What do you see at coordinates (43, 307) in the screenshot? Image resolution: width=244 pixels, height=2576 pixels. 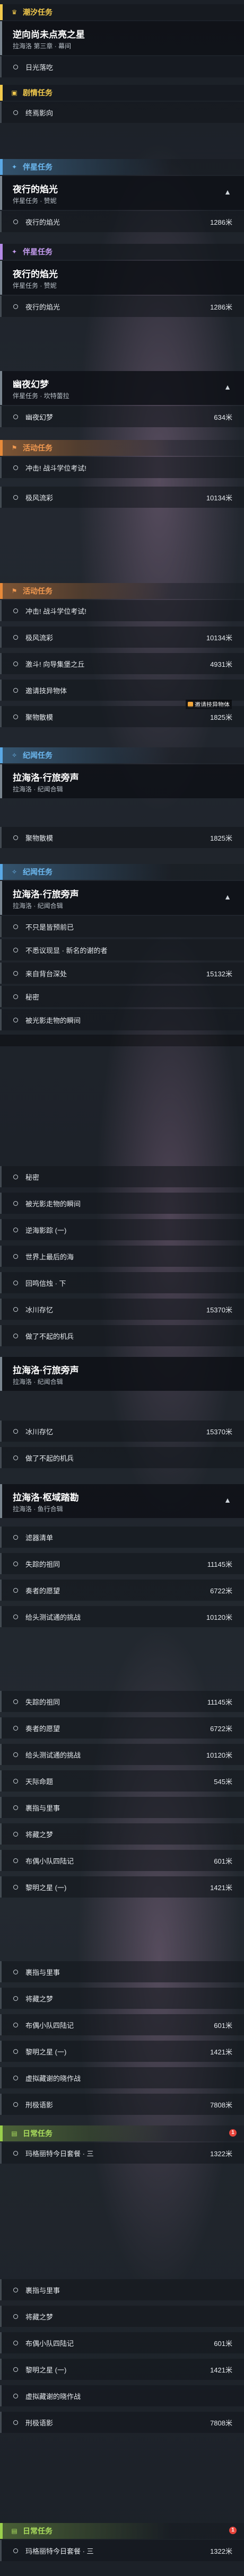 I see `task-label: 夜行的焰光` at bounding box center [43, 307].